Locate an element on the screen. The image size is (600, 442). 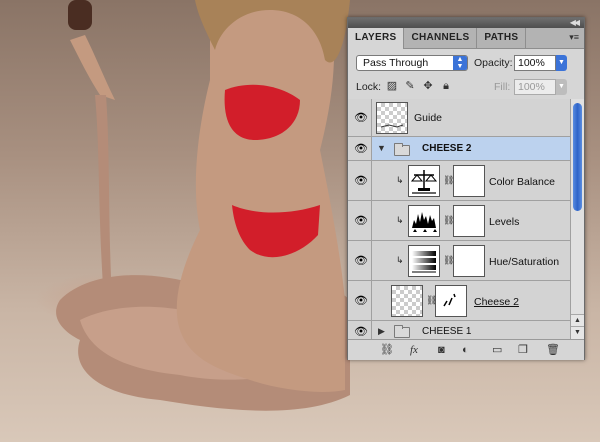
new-adjustment-layer-icon: ◐ is located at coordinates (465, 350).